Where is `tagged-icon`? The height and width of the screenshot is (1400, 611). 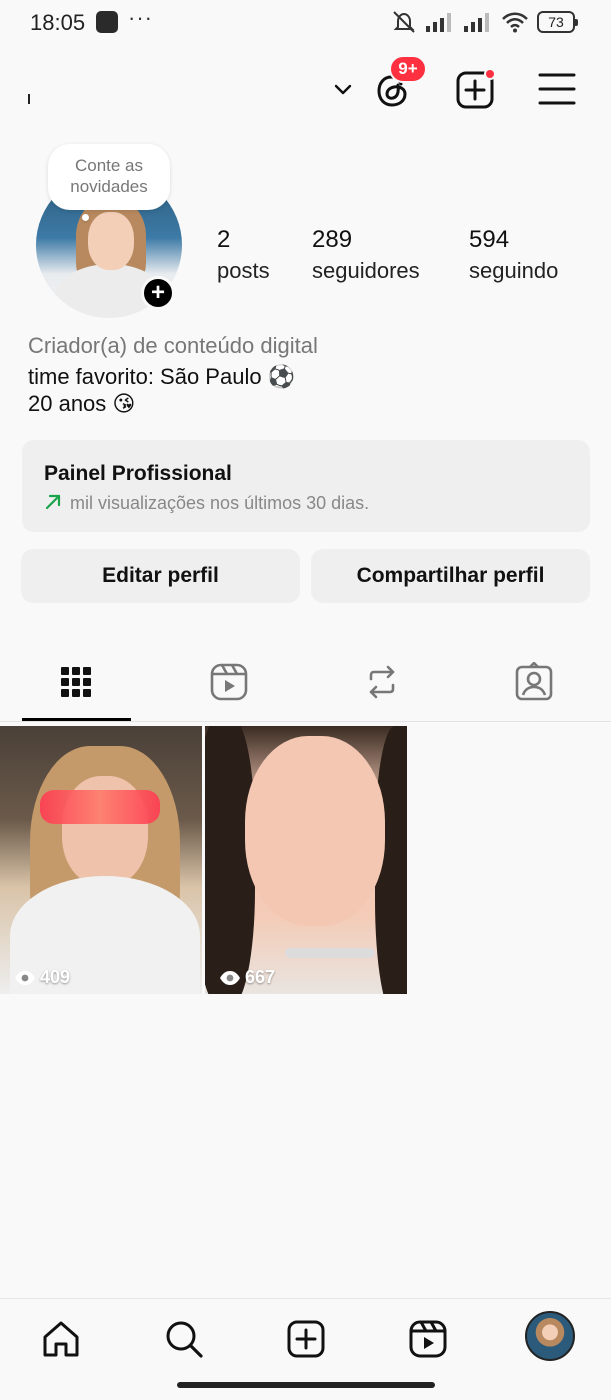 tagged-icon is located at coordinates (534, 681).